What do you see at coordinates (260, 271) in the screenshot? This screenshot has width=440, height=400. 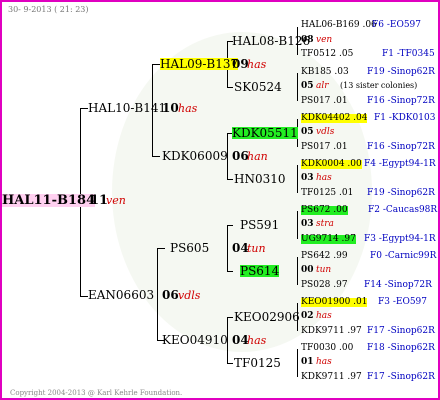 I see `gen3-queen-6: PS614` at bounding box center [260, 271].